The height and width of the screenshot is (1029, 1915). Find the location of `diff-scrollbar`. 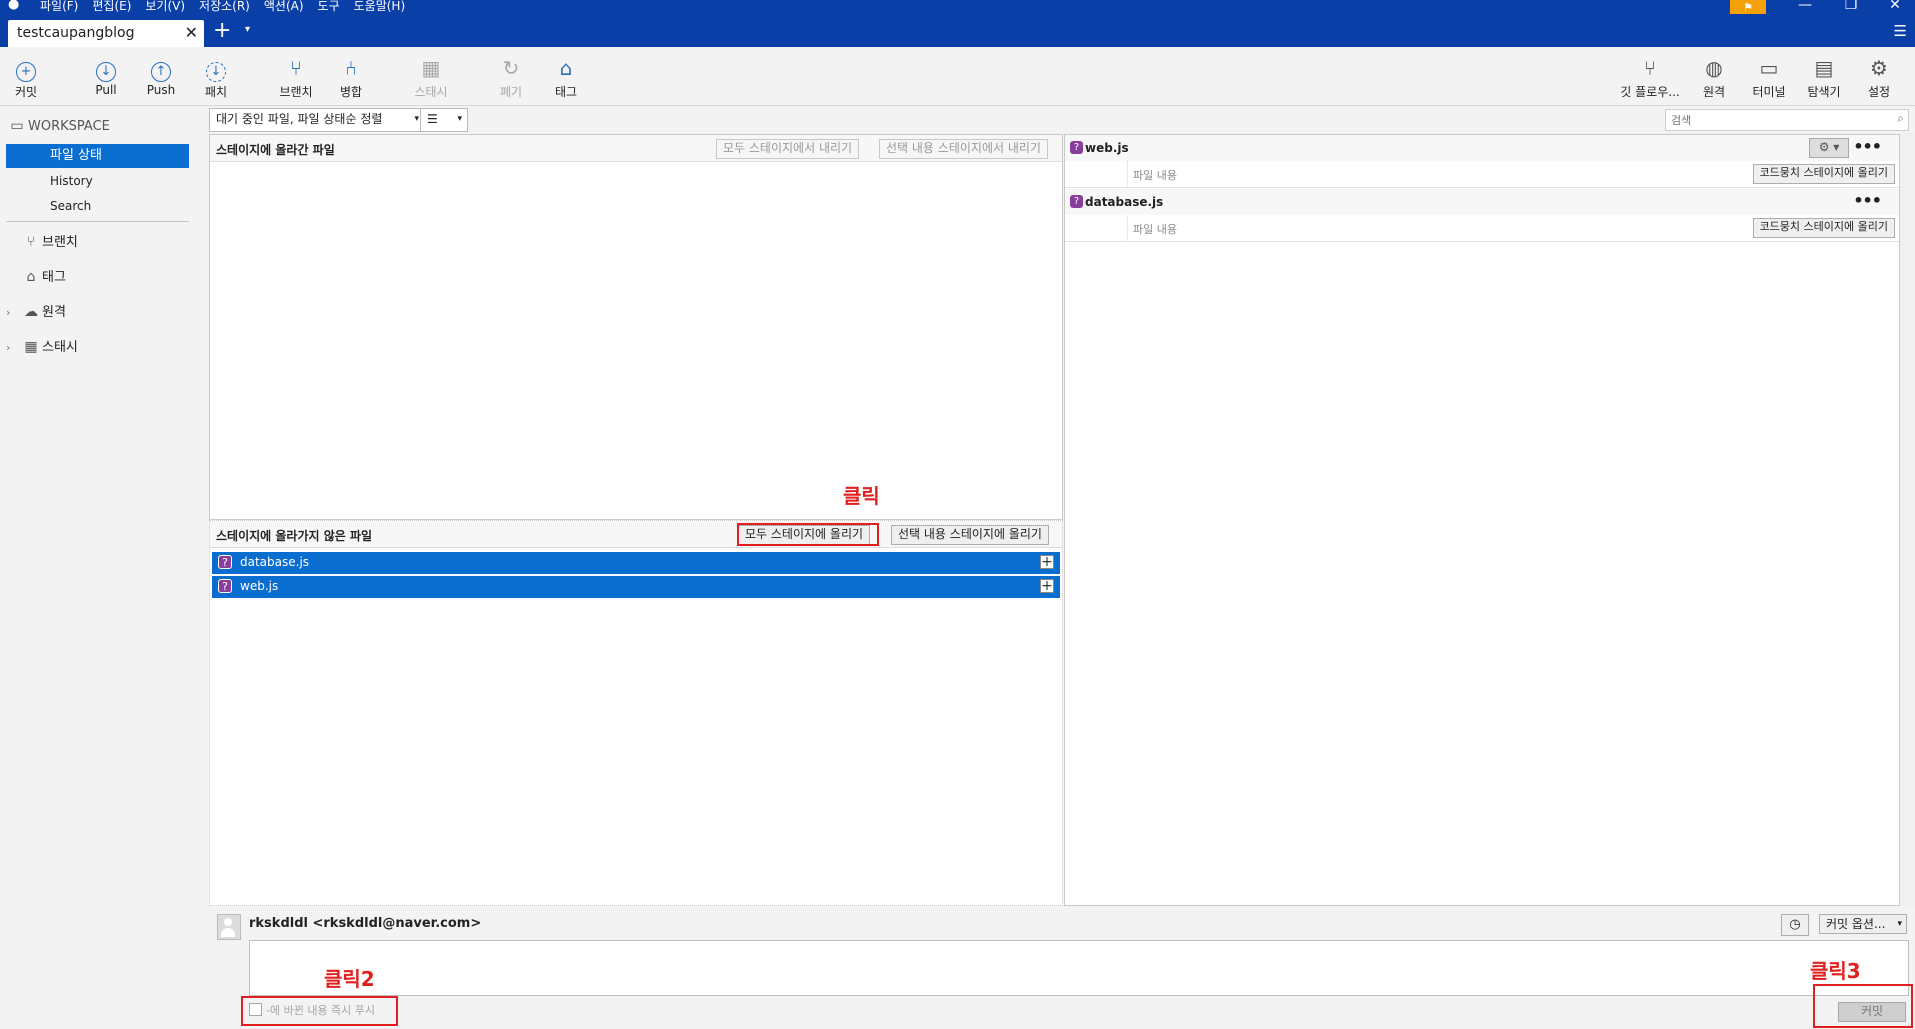

diff-scrollbar is located at coordinates (1907, 519).